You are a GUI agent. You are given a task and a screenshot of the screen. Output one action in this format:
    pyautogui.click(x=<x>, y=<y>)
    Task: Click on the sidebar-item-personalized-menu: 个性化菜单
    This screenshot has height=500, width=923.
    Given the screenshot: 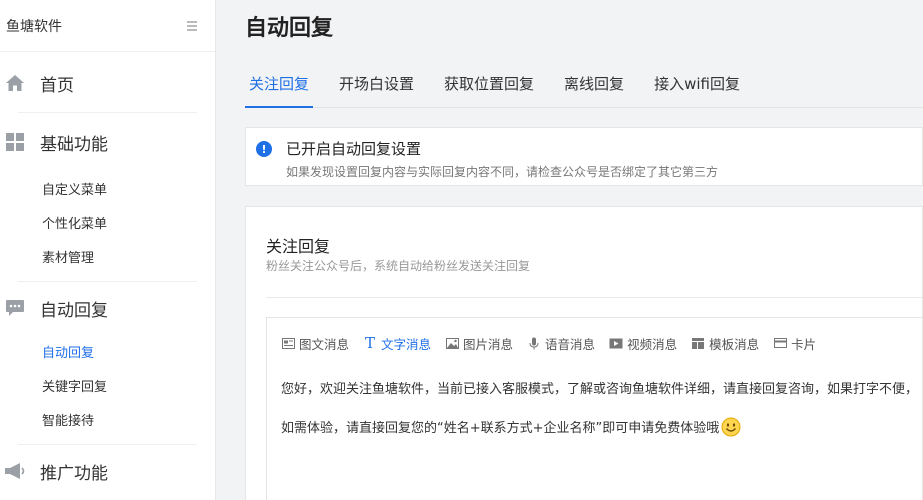 What is the action you would take?
    pyautogui.click(x=107, y=222)
    